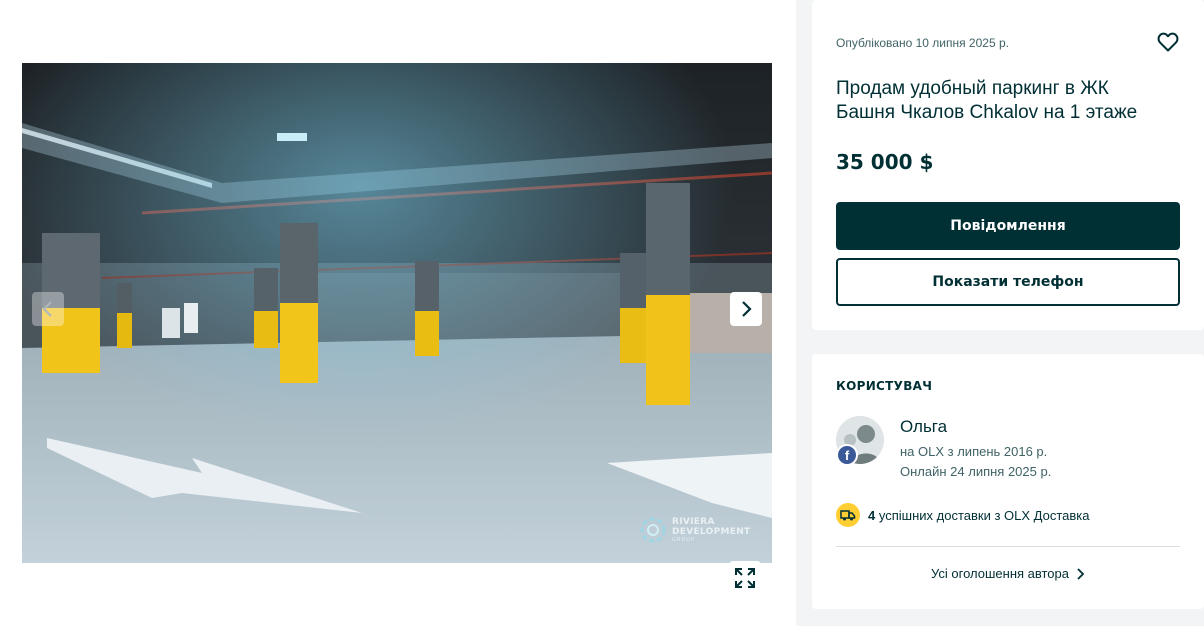 This screenshot has width=1204, height=626. I want to click on divider, so click(1008, 546).